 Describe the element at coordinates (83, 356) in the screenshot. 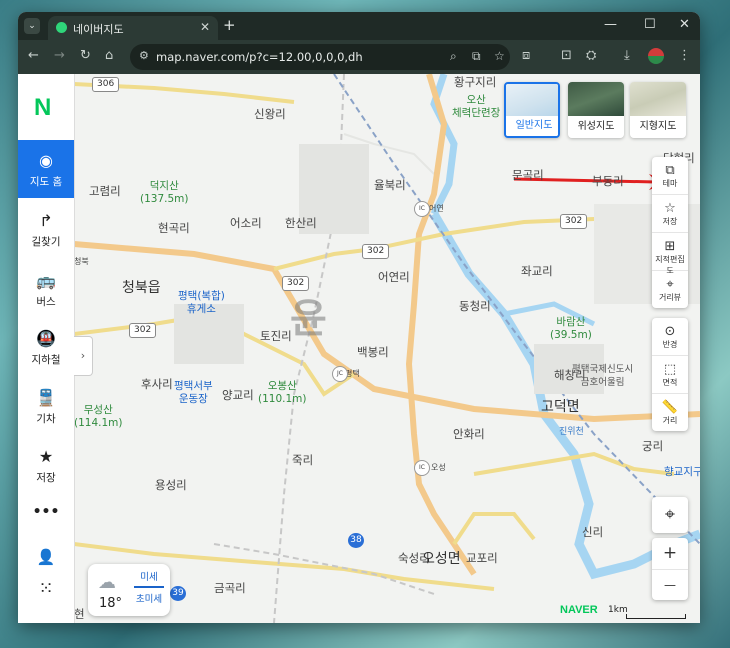

I see `expand-panel-button: ›` at that location.